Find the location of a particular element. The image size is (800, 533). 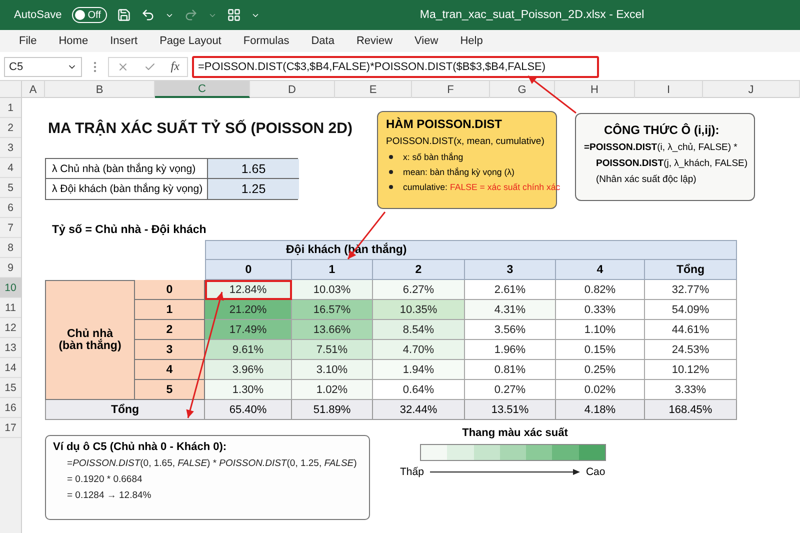

column-header: D is located at coordinates (292, 89).